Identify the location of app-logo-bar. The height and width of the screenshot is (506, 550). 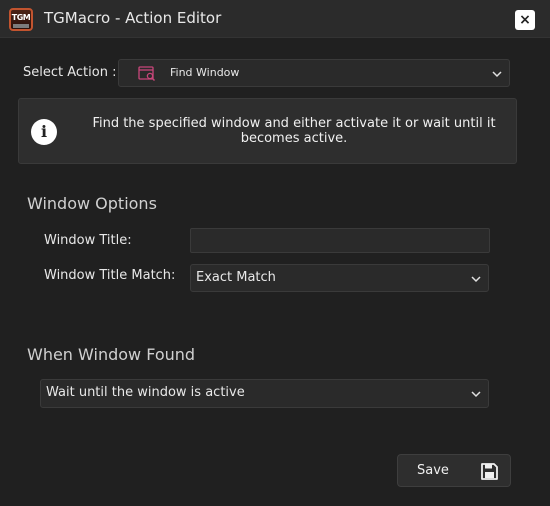
(21, 26).